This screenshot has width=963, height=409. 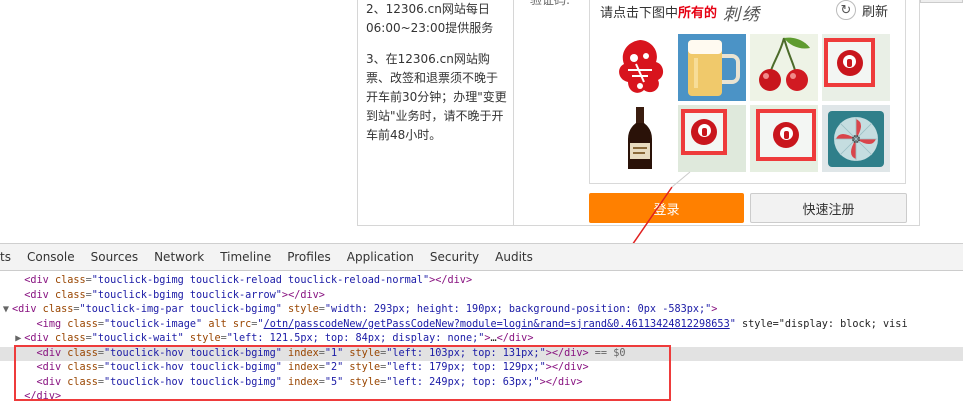 I want to click on devtools-tab-network: Network, so click(x=179, y=257).